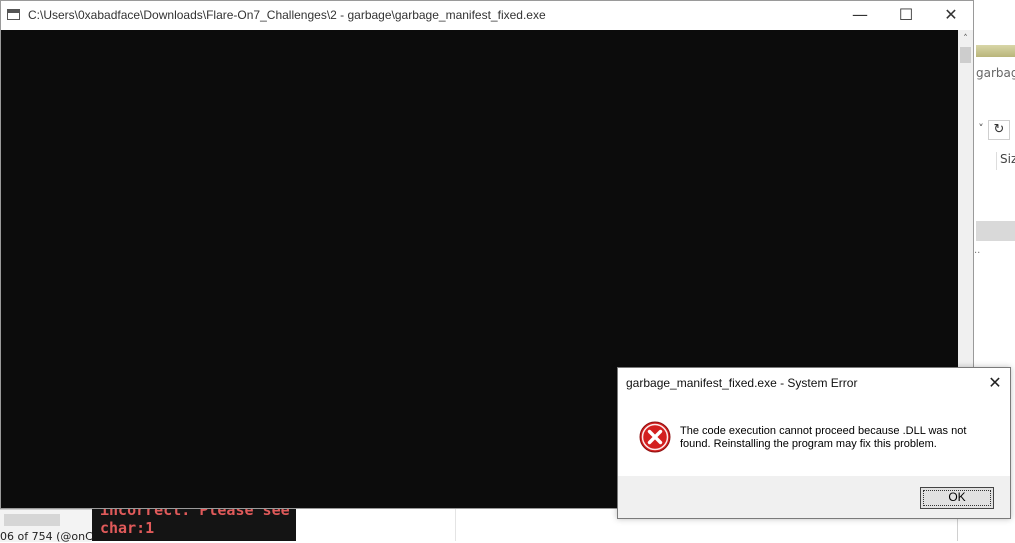 The image size is (1015, 543). I want to click on background-status-bar: 06 of 754 (@onC, so click(46, 526).